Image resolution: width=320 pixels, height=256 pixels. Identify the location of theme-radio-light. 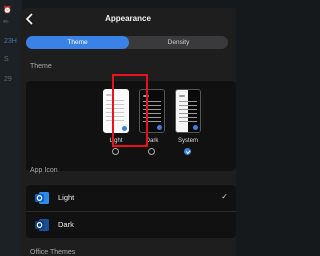
(115, 151).